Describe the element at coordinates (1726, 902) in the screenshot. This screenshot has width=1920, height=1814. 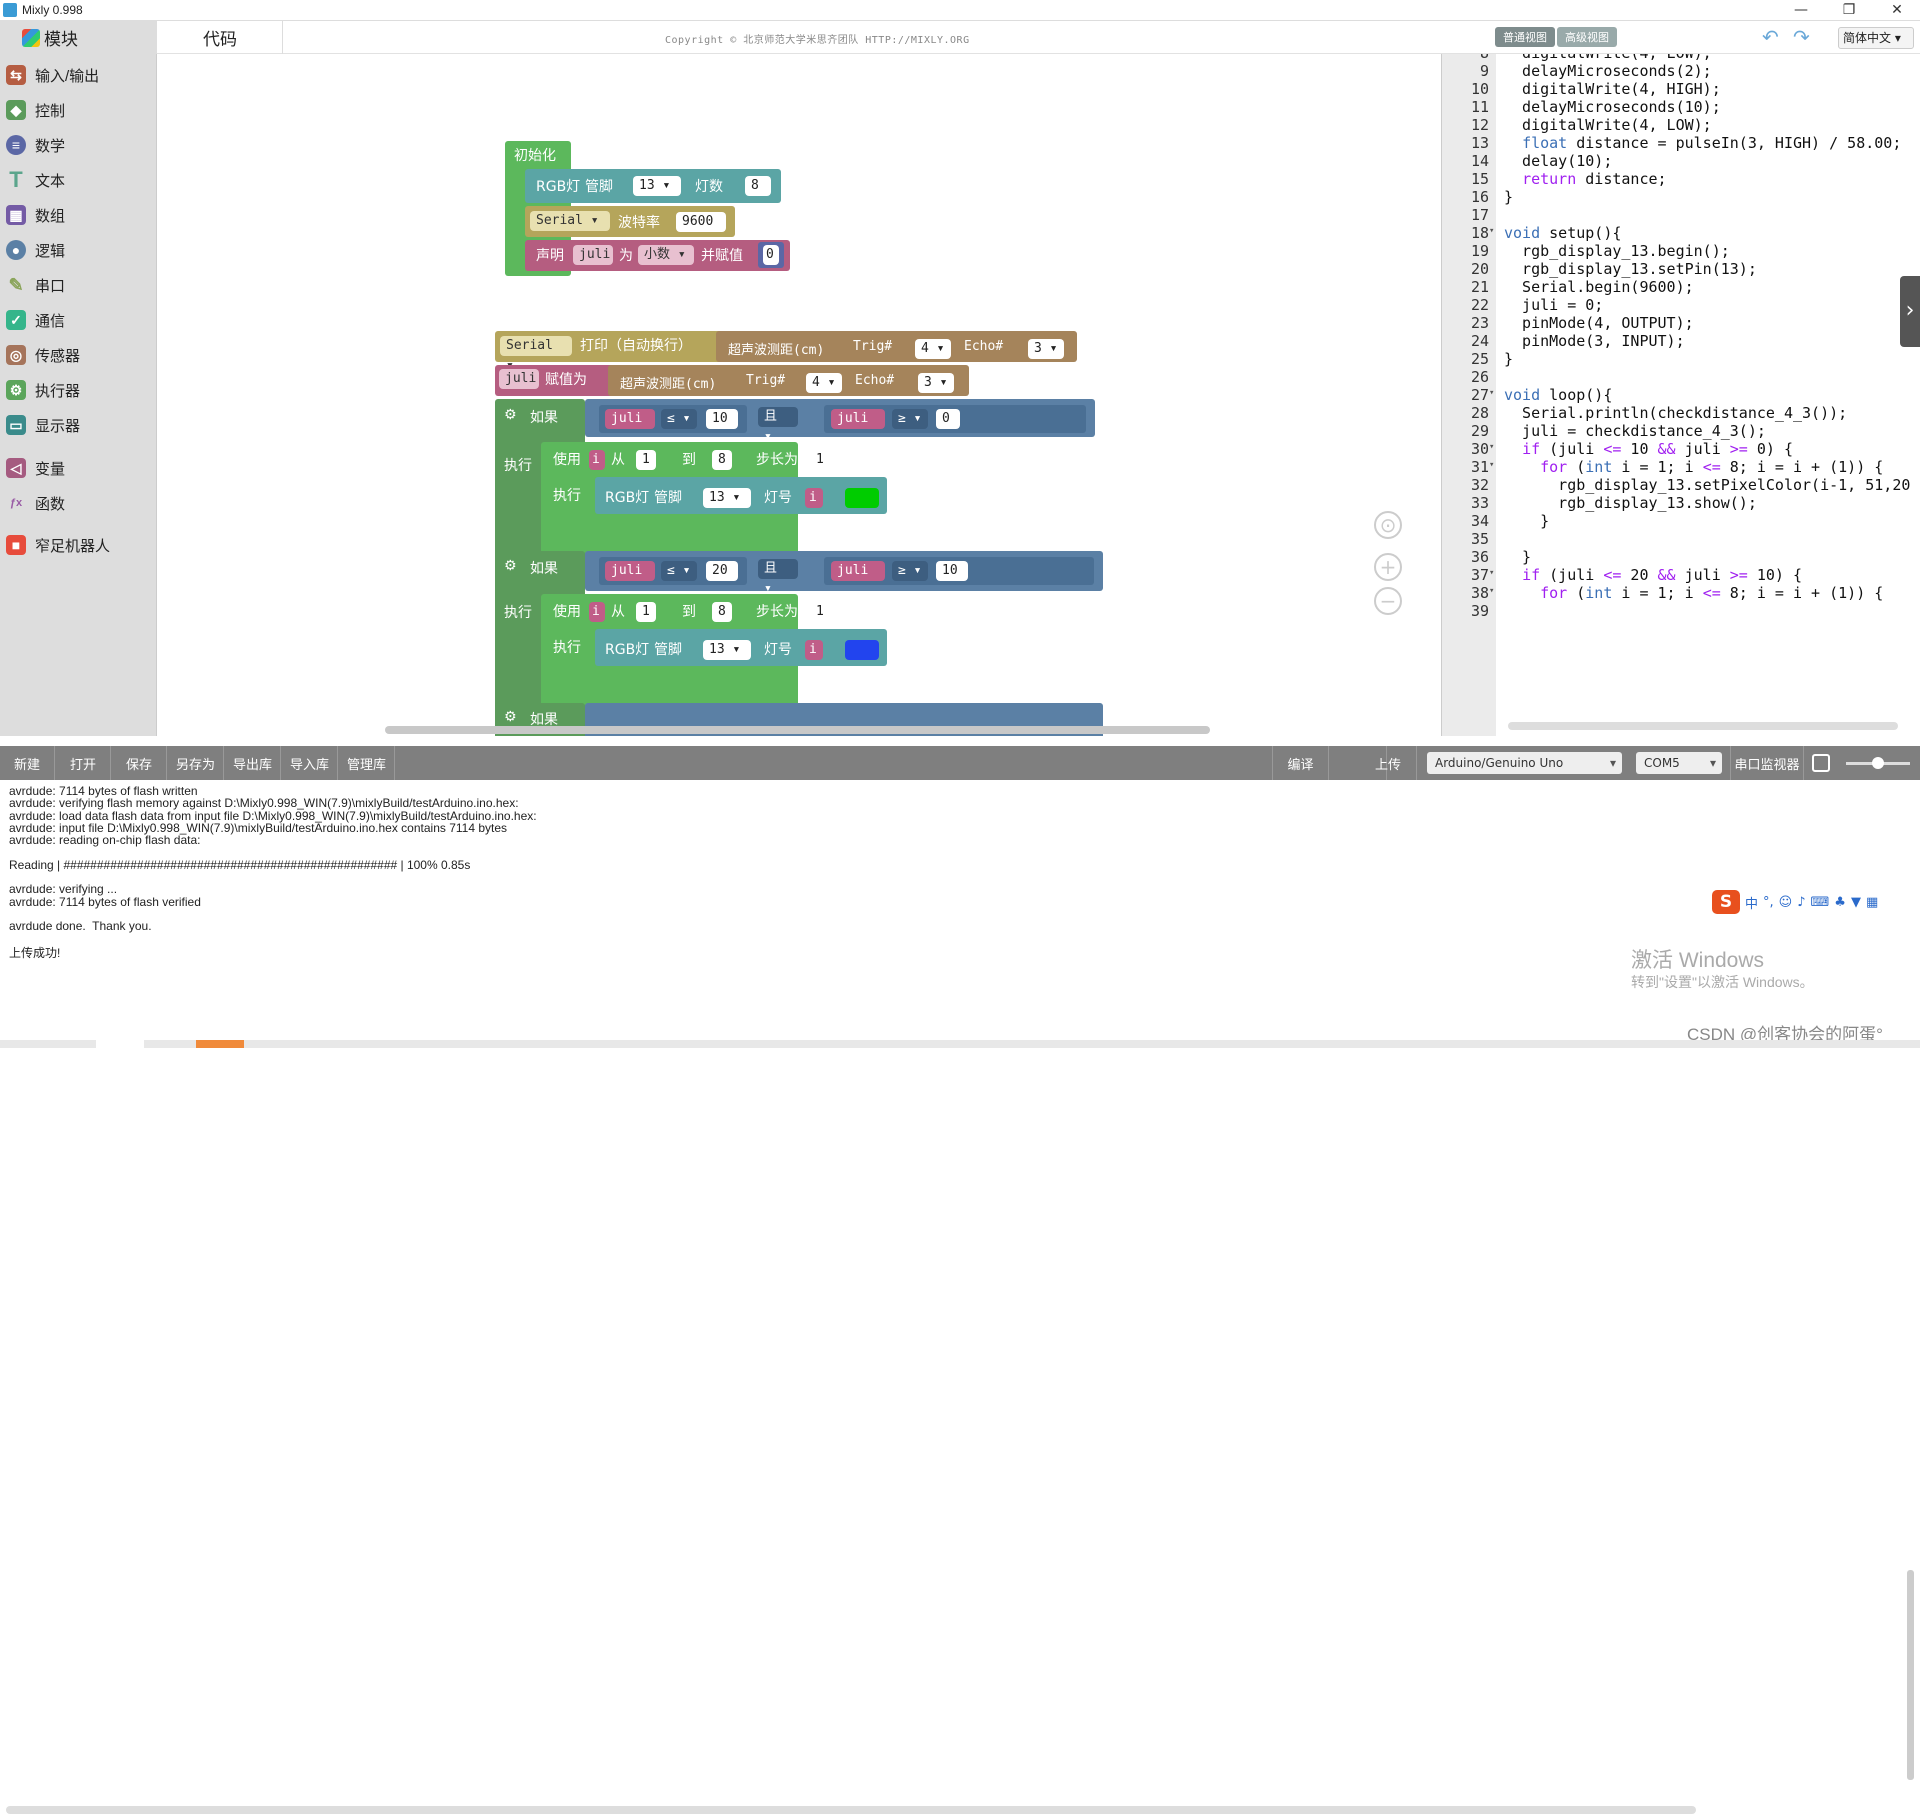
I see `sogou-icon: S` at that location.